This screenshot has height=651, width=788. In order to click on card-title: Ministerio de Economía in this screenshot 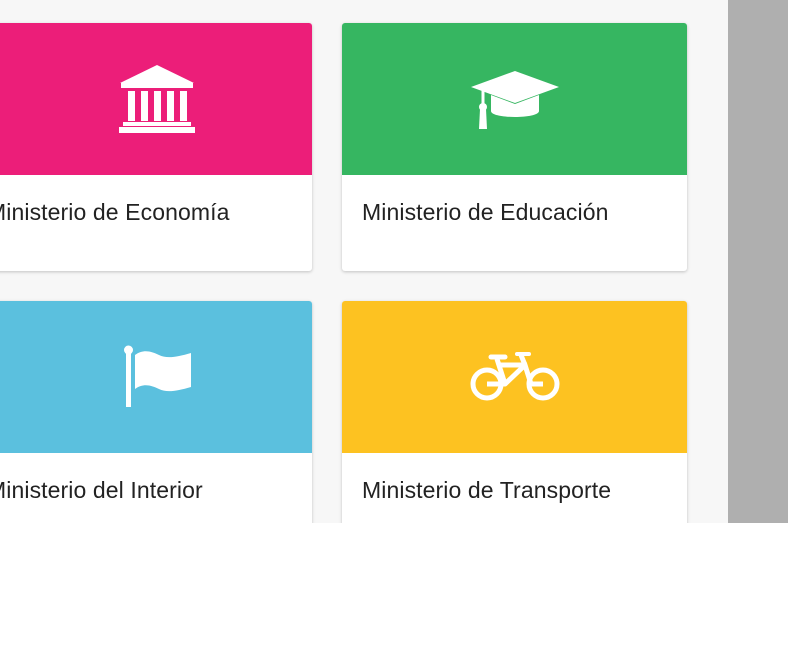, I will do `click(115, 212)`.